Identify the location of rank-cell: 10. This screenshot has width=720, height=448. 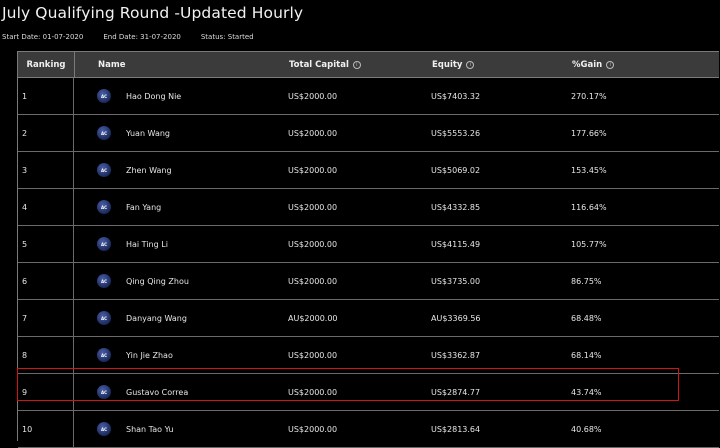
(46, 429).